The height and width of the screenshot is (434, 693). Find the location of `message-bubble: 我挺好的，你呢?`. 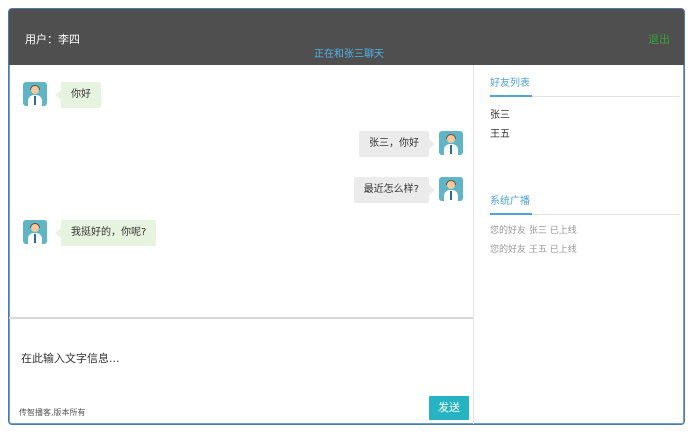

message-bubble: 我挺好的，你呢? is located at coordinates (105, 233).